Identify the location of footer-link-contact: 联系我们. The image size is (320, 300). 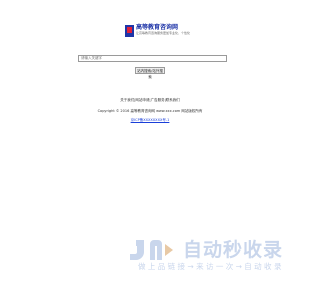
(173, 100).